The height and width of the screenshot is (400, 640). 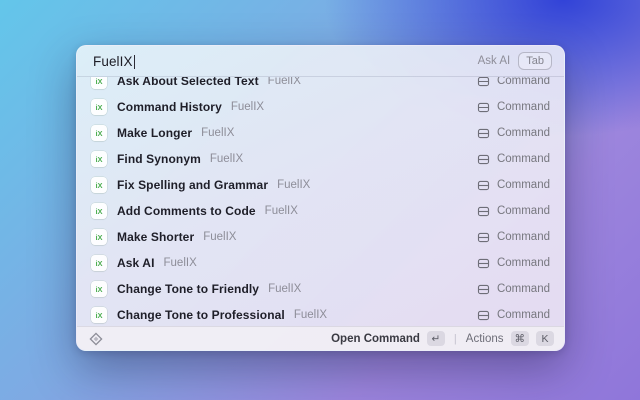 What do you see at coordinates (193, 185) in the screenshot?
I see `command-title: Fix Spelling and Grammar` at bounding box center [193, 185].